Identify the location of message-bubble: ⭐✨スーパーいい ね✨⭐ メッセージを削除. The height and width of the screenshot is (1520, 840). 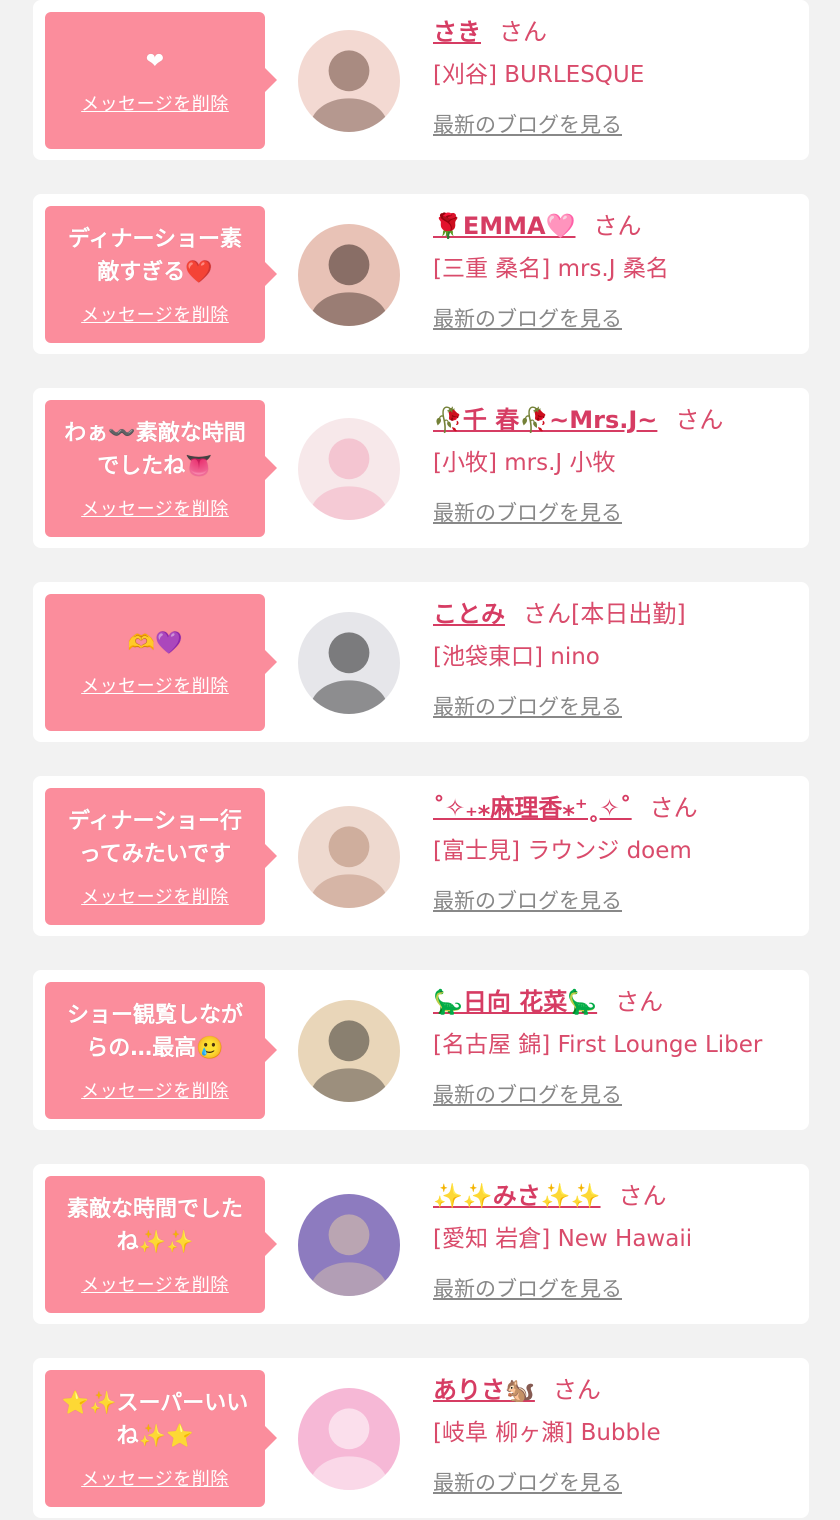
(161, 1438).